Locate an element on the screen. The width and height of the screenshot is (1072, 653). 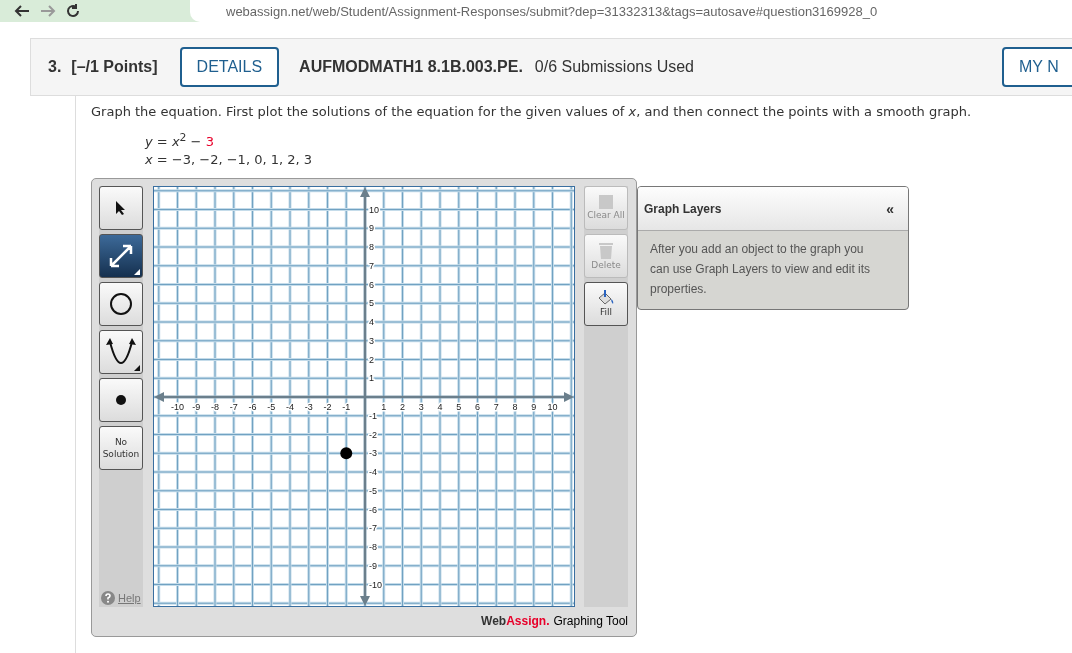
panel-message: After you add an object to the graph you can use Graph Layers to view and edit its properties. is located at coordinates (760, 270).